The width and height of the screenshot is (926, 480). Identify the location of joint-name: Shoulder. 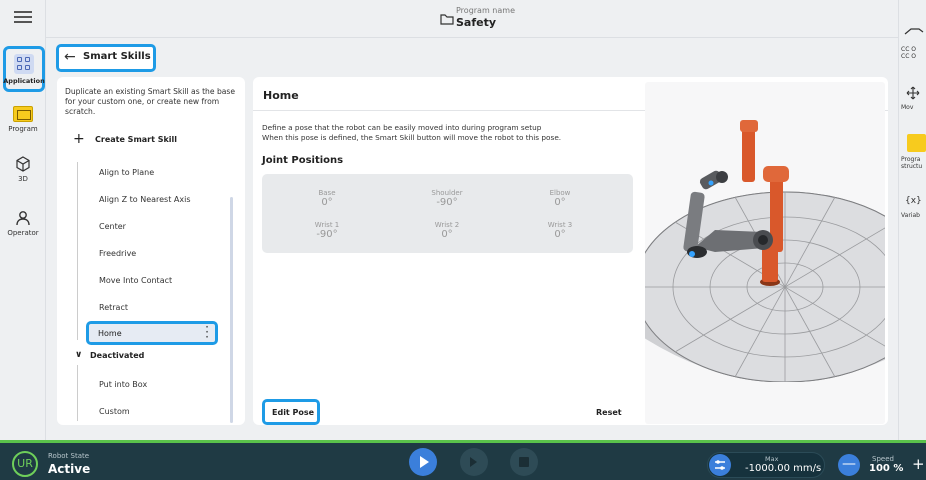
(447, 193).